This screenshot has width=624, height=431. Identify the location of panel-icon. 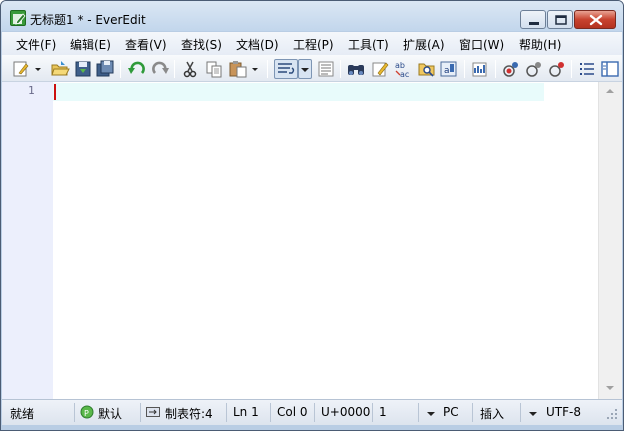
(610, 69).